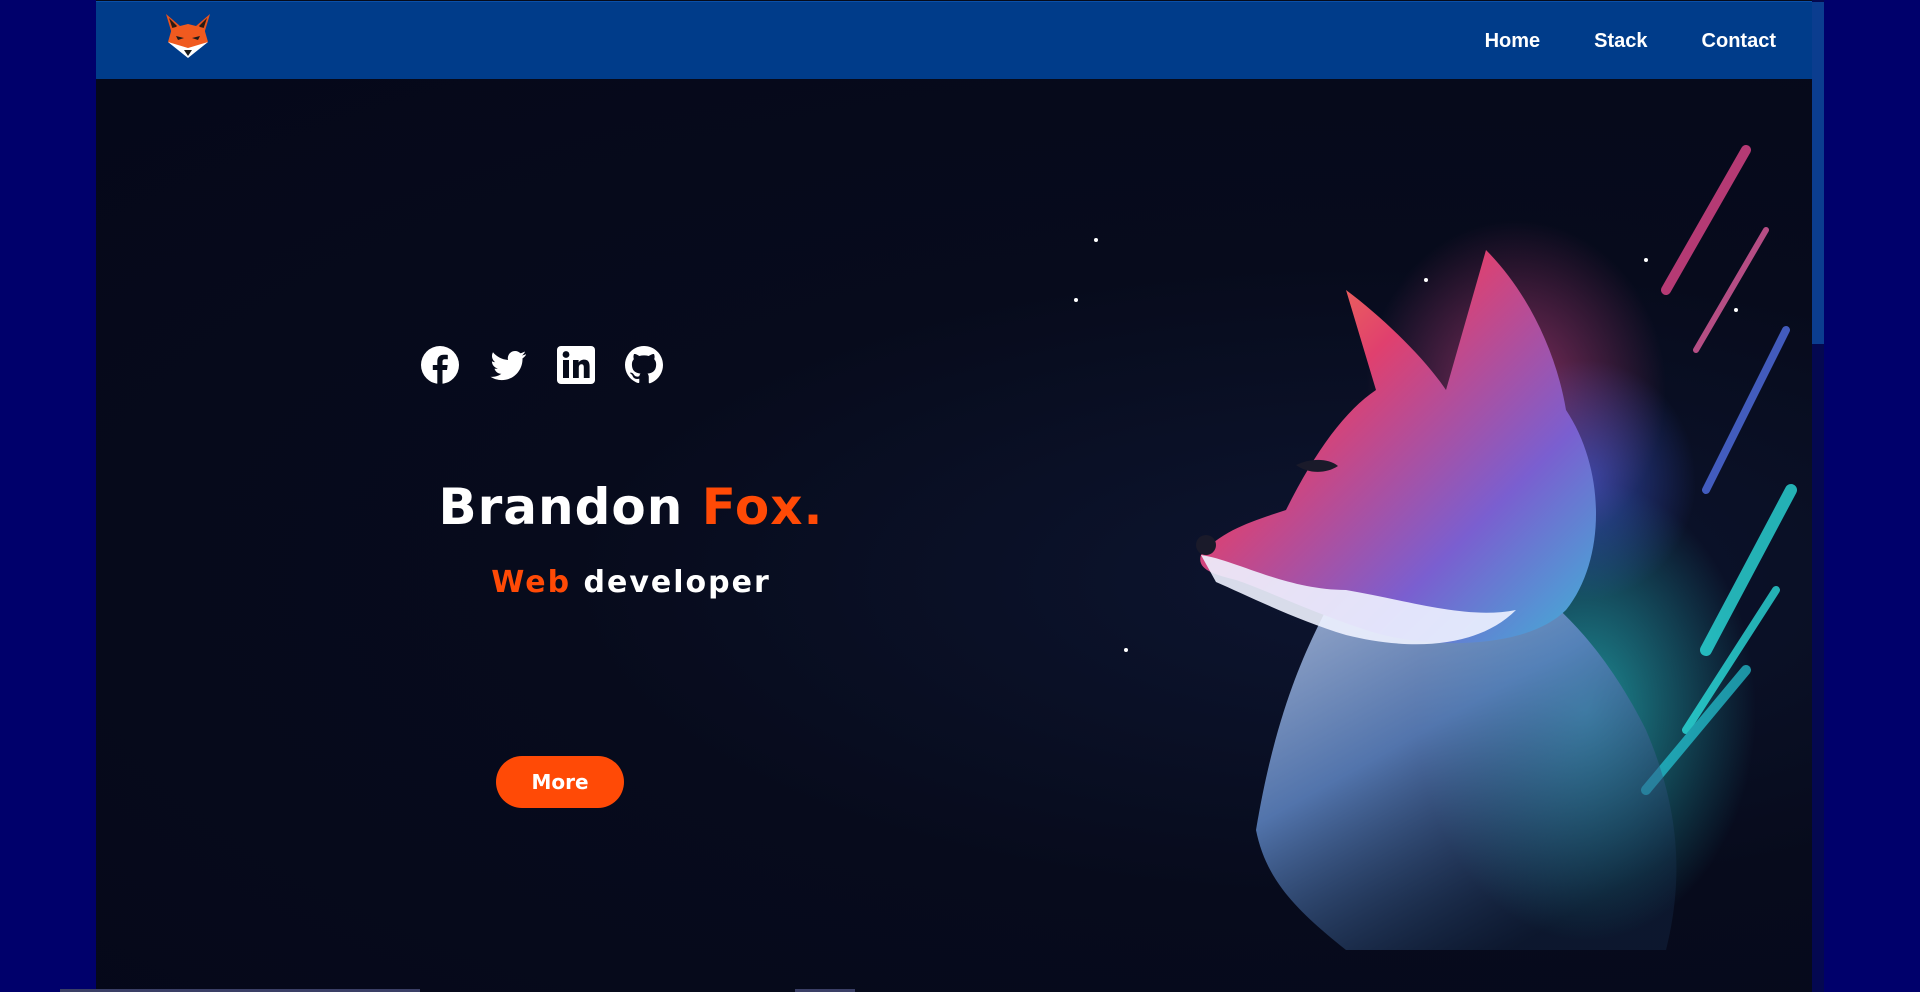 The height and width of the screenshot is (992, 1920). I want to click on nav-links: Home Stack Contact, so click(1630, 41).